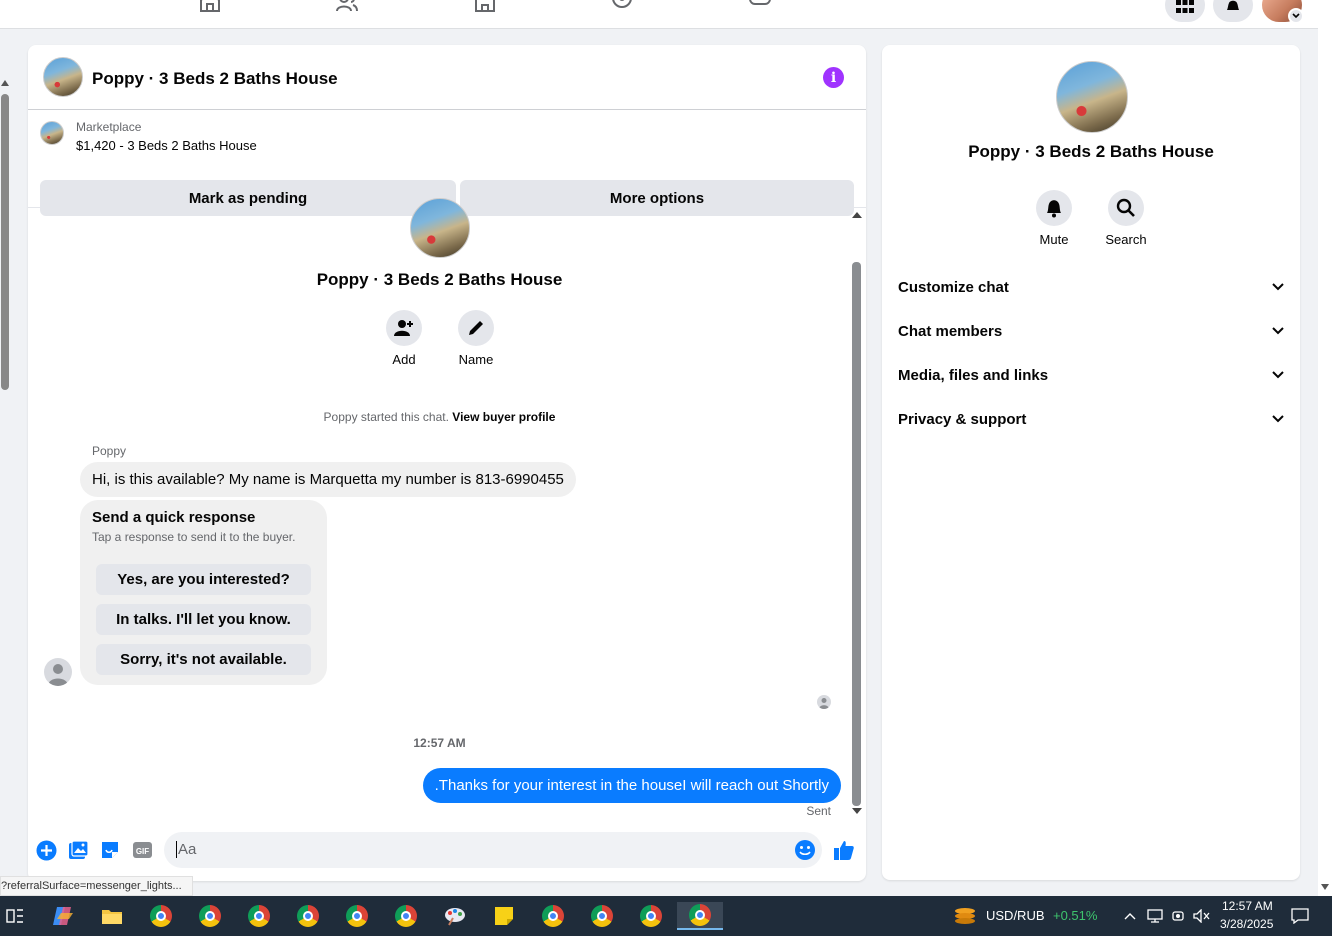 The image size is (1332, 936). What do you see at coordinates (440, 228) in the screenshot?
I see `chat-avatar` at bounding box center [440, 228].